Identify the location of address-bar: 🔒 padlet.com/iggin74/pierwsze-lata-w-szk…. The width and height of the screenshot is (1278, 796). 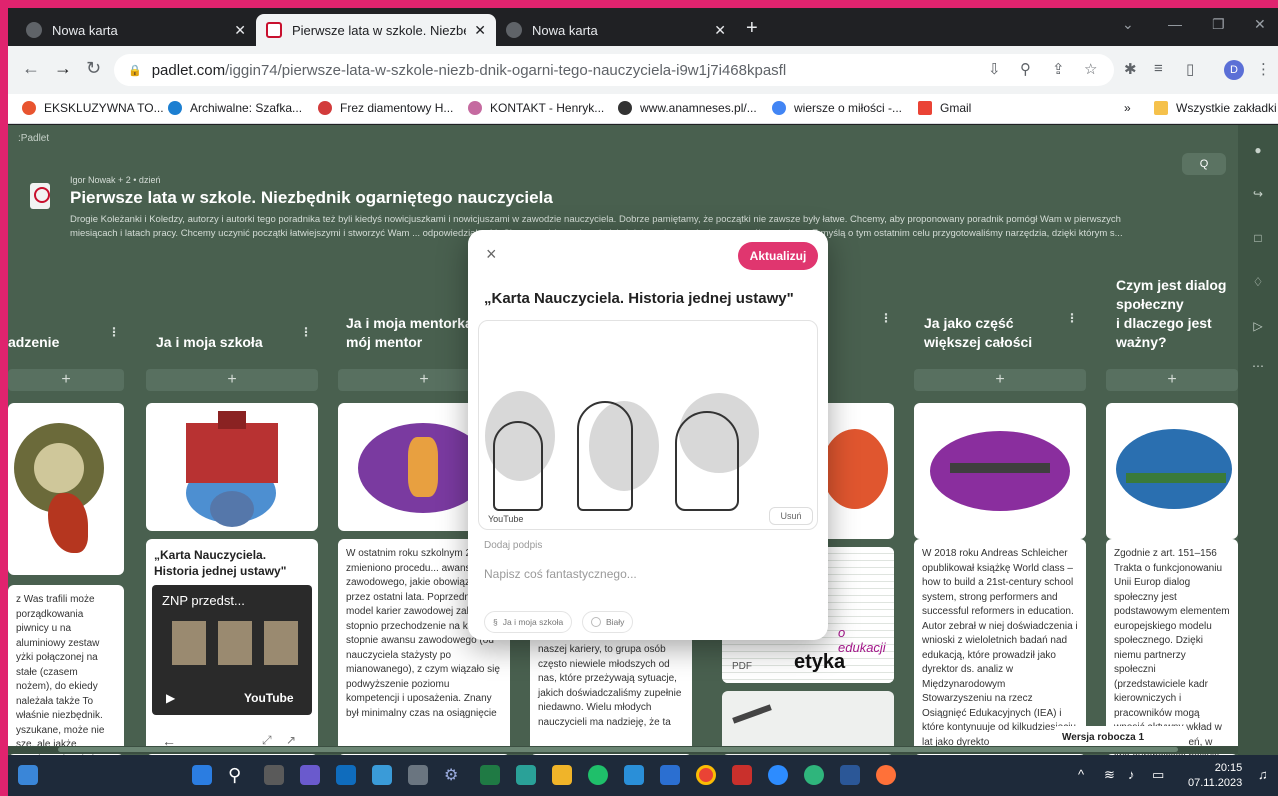
(614, 70).